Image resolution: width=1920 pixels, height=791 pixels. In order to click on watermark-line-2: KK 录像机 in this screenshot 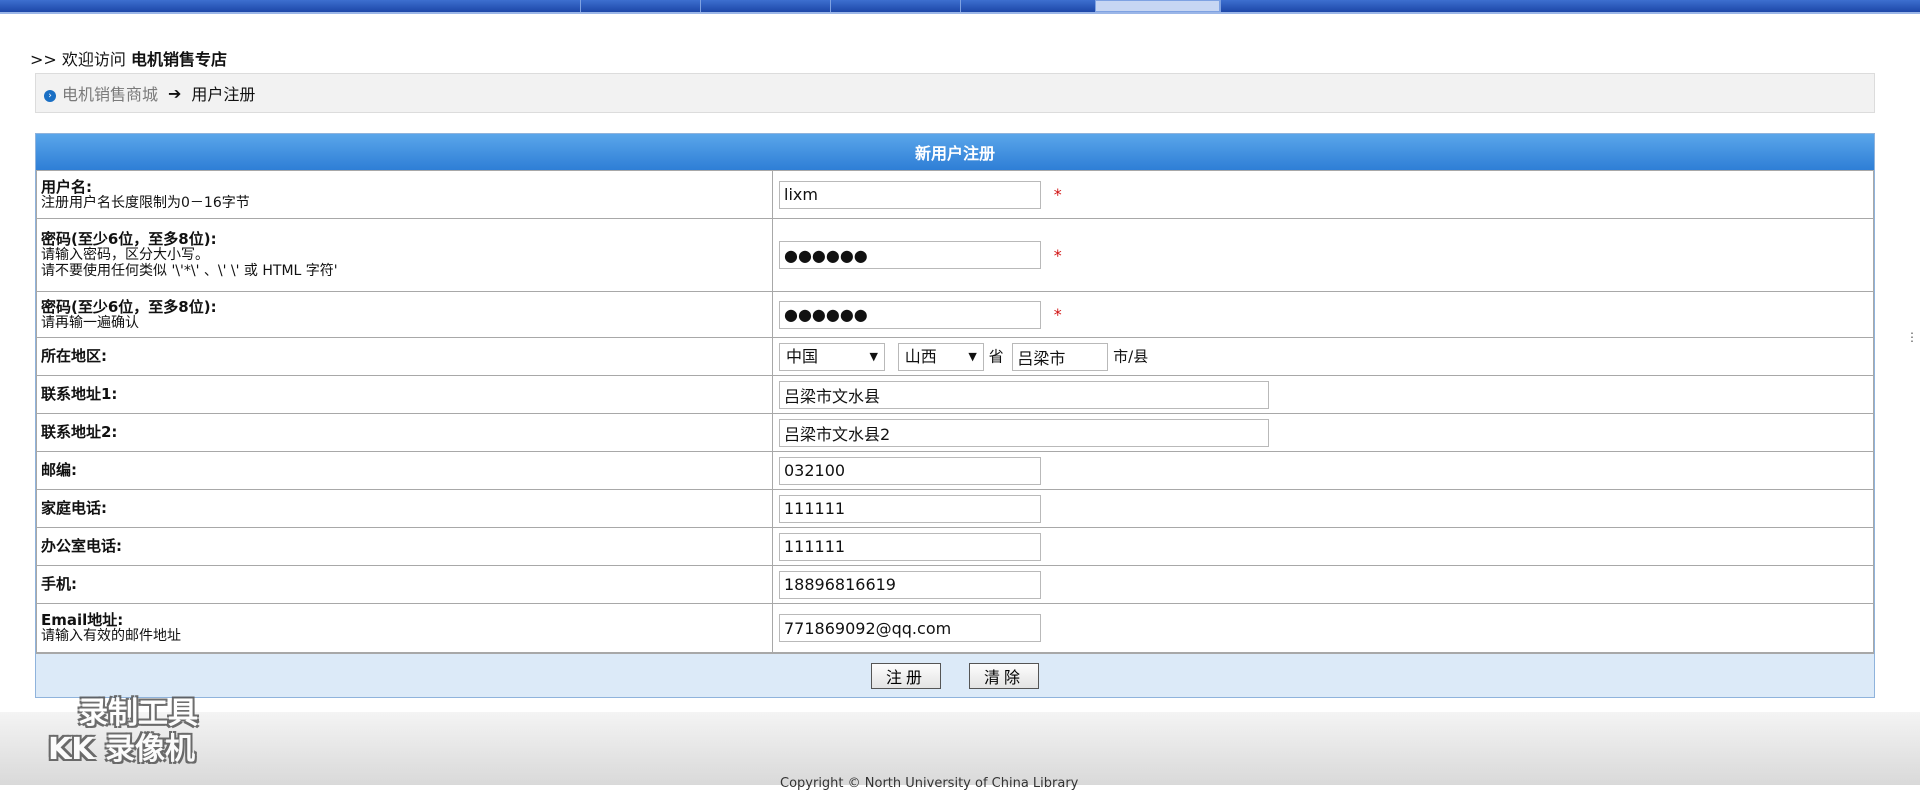, I will do `click(121, 749)`.